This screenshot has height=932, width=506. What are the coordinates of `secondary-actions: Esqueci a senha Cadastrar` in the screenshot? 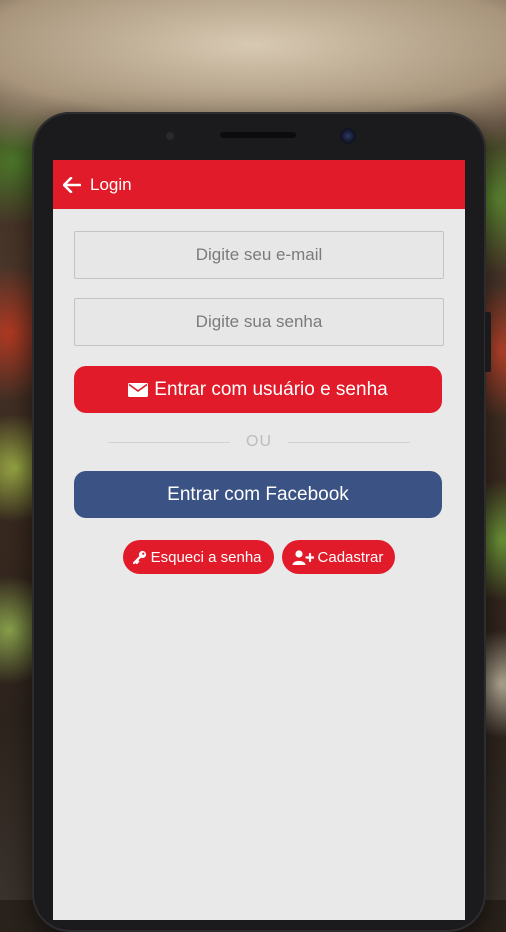 It's located at (259, 557).